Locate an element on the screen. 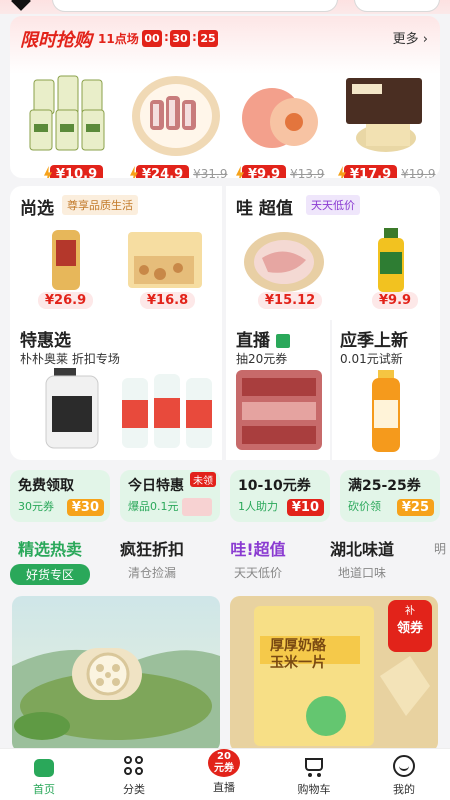 The height and width of the screenshot is (800, 450). tehuixuan-card: 特惠选 朴朴奥莱 折扣专场 is located at coordinates (116, 390).